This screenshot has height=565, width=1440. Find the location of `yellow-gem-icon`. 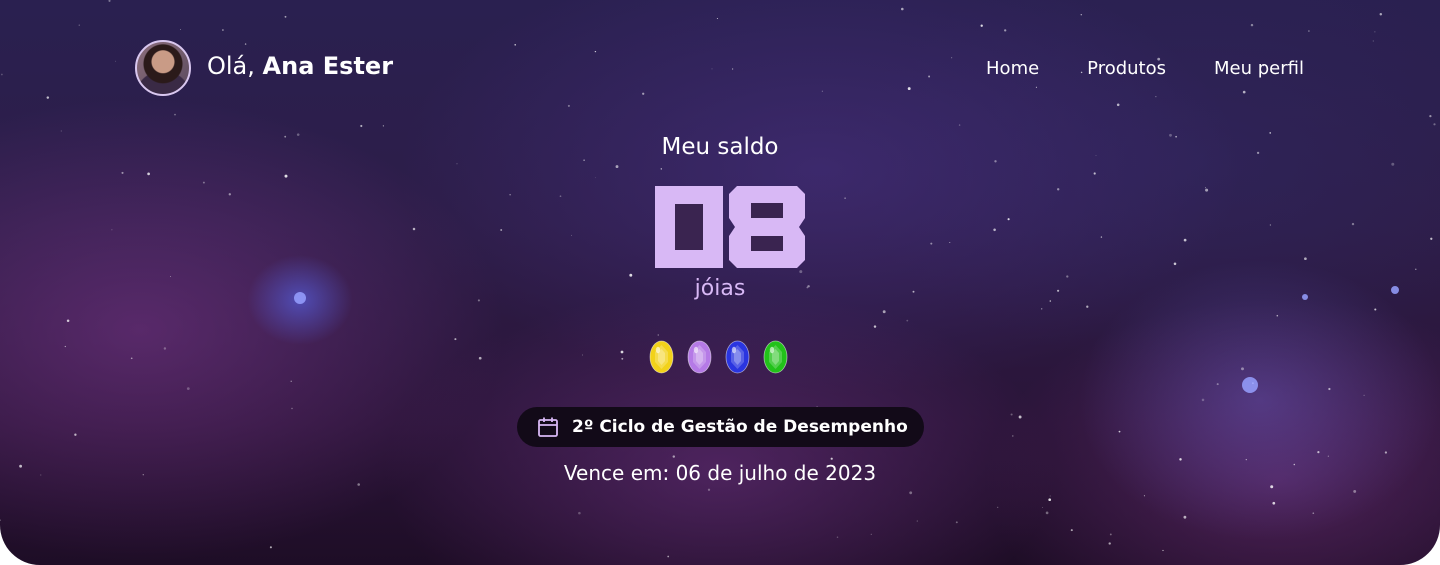

yellow-gem-icon is located at coordinates (661, 357).